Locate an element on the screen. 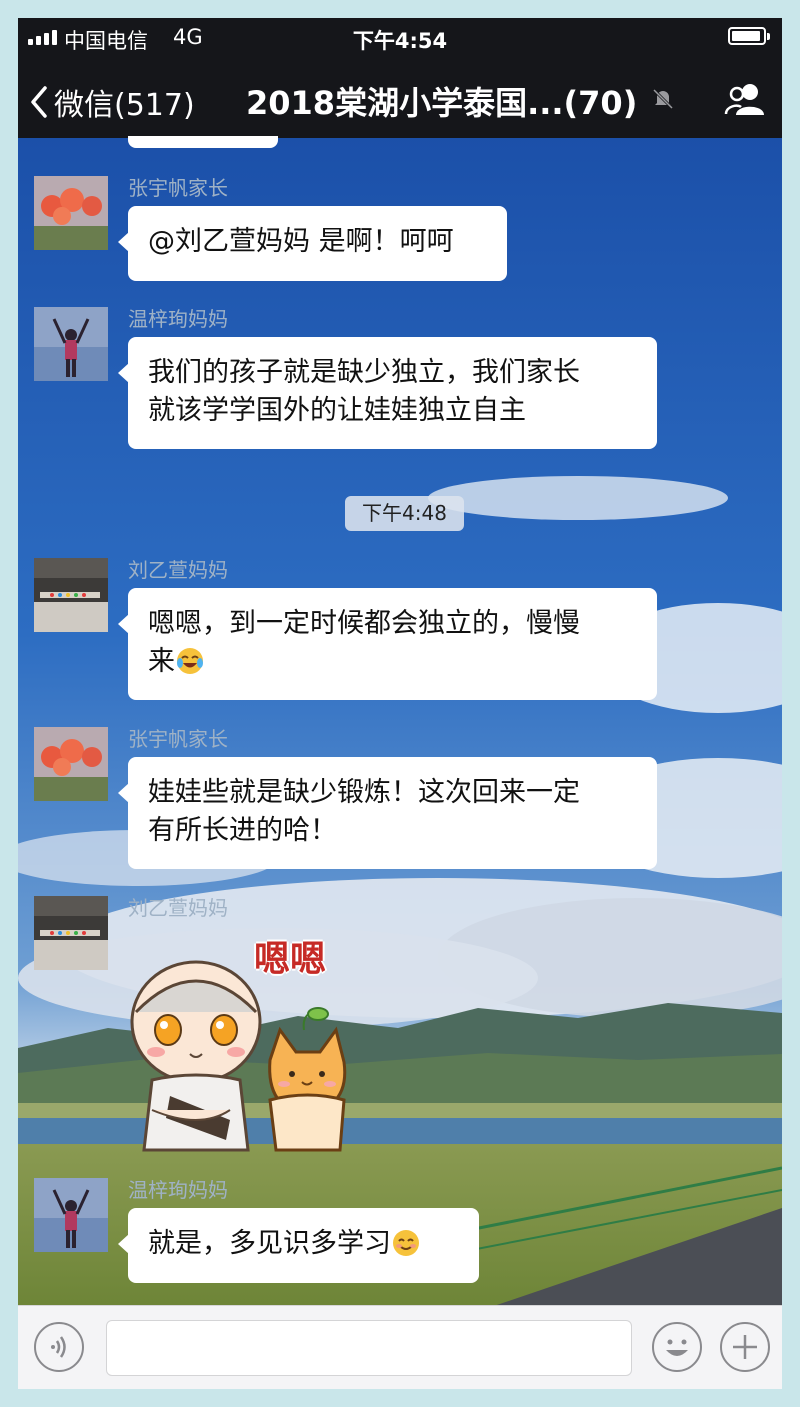  top-bar: 中国电信 4G 下午4:54 微信(517) 2018棠湖小学泰国...(70) is located at coordinates (400, 78).